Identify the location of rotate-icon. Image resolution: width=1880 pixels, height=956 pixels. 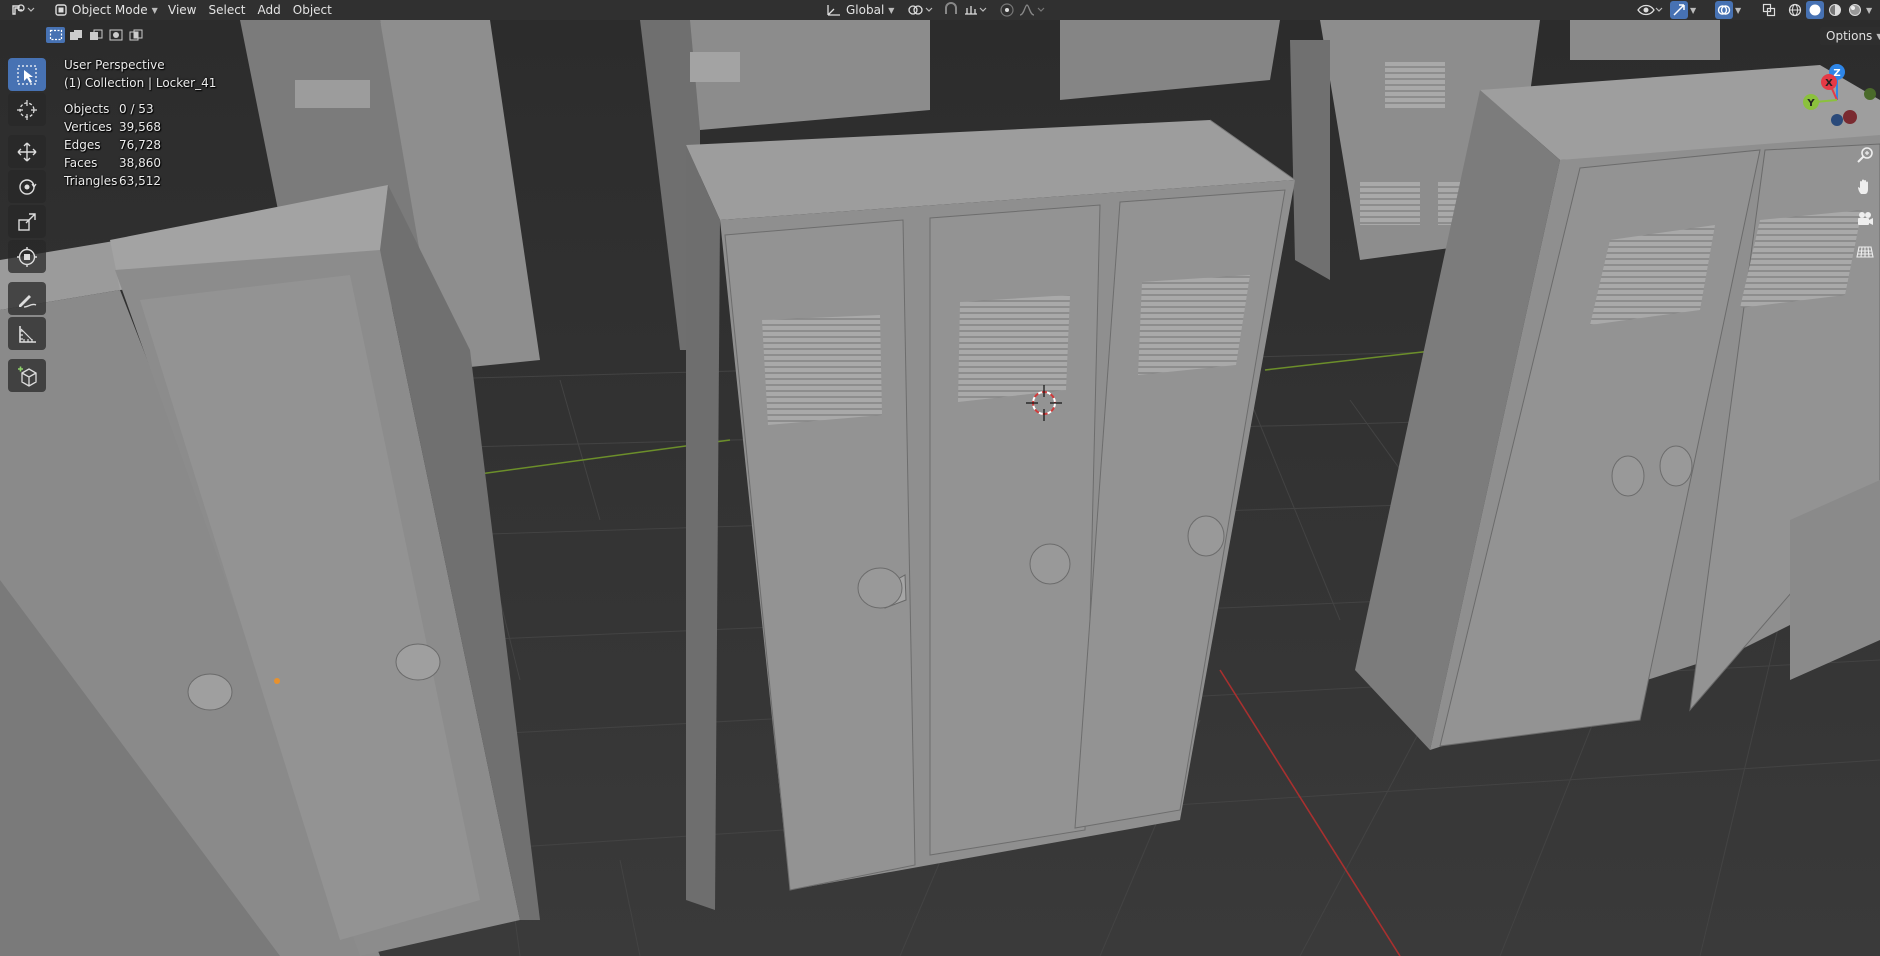
(28, 186).